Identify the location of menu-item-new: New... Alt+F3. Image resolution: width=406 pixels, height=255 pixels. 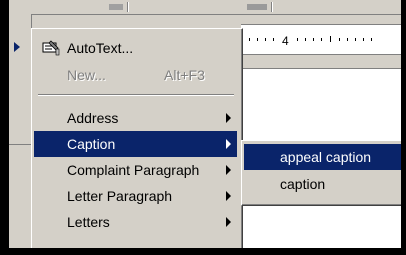
(135, 75).